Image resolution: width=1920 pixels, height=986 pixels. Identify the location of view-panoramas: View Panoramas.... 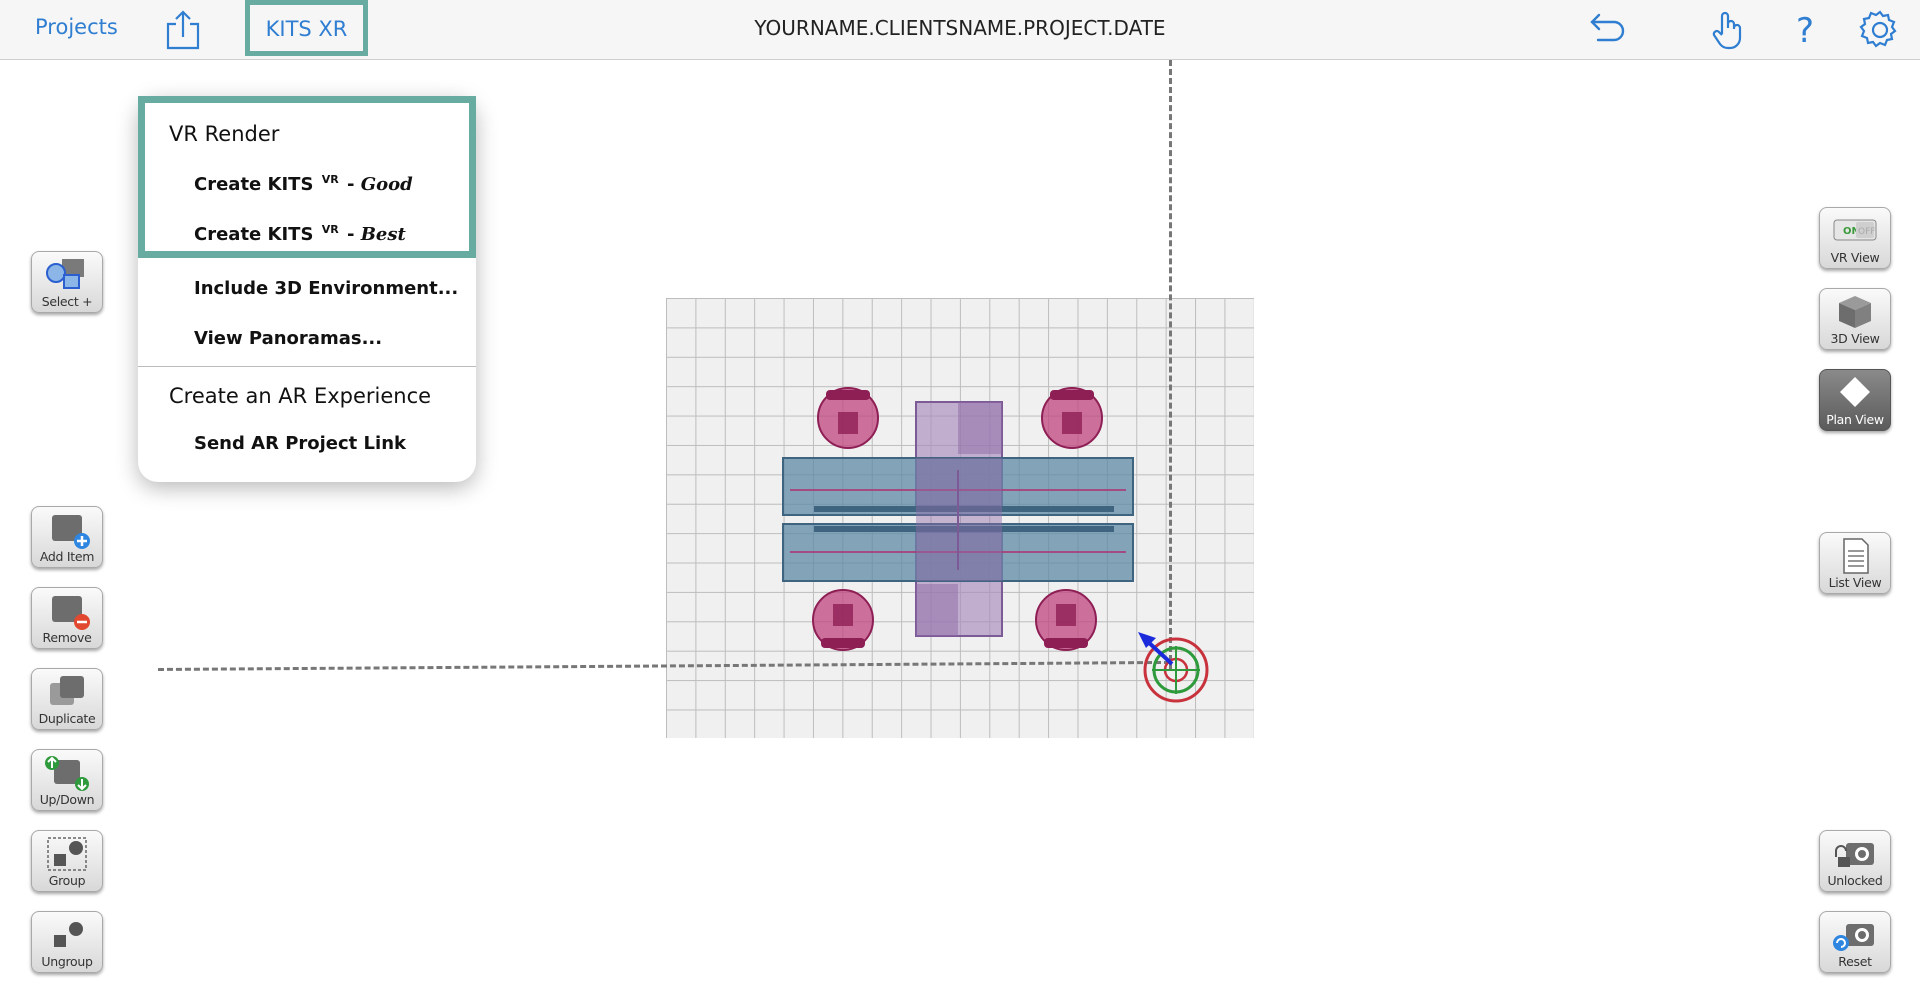
(288, 338).